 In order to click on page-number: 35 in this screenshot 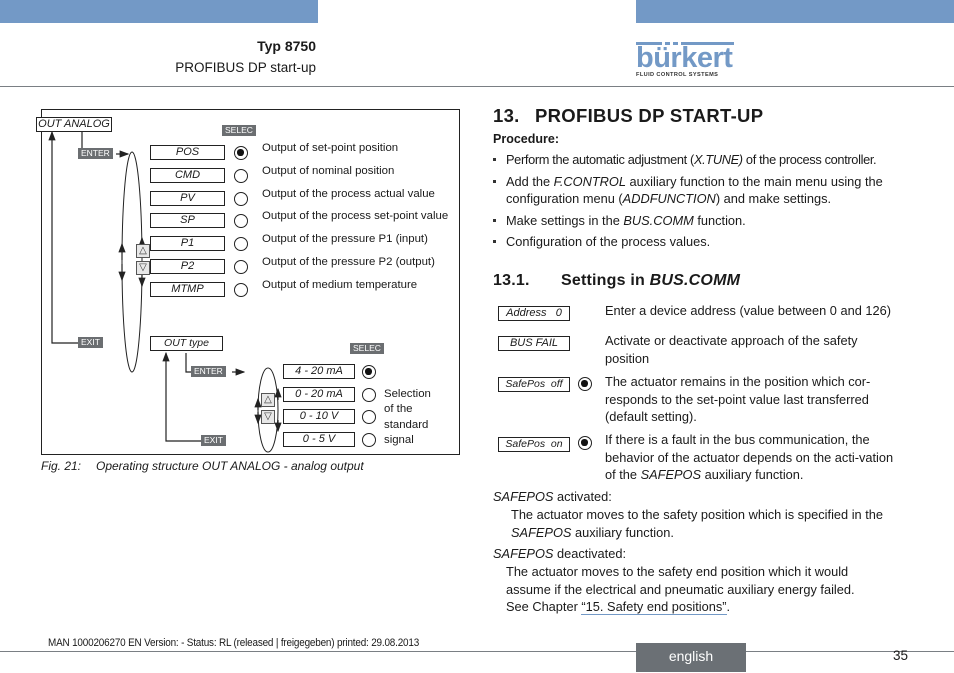, I will do `click(901, 655)`.